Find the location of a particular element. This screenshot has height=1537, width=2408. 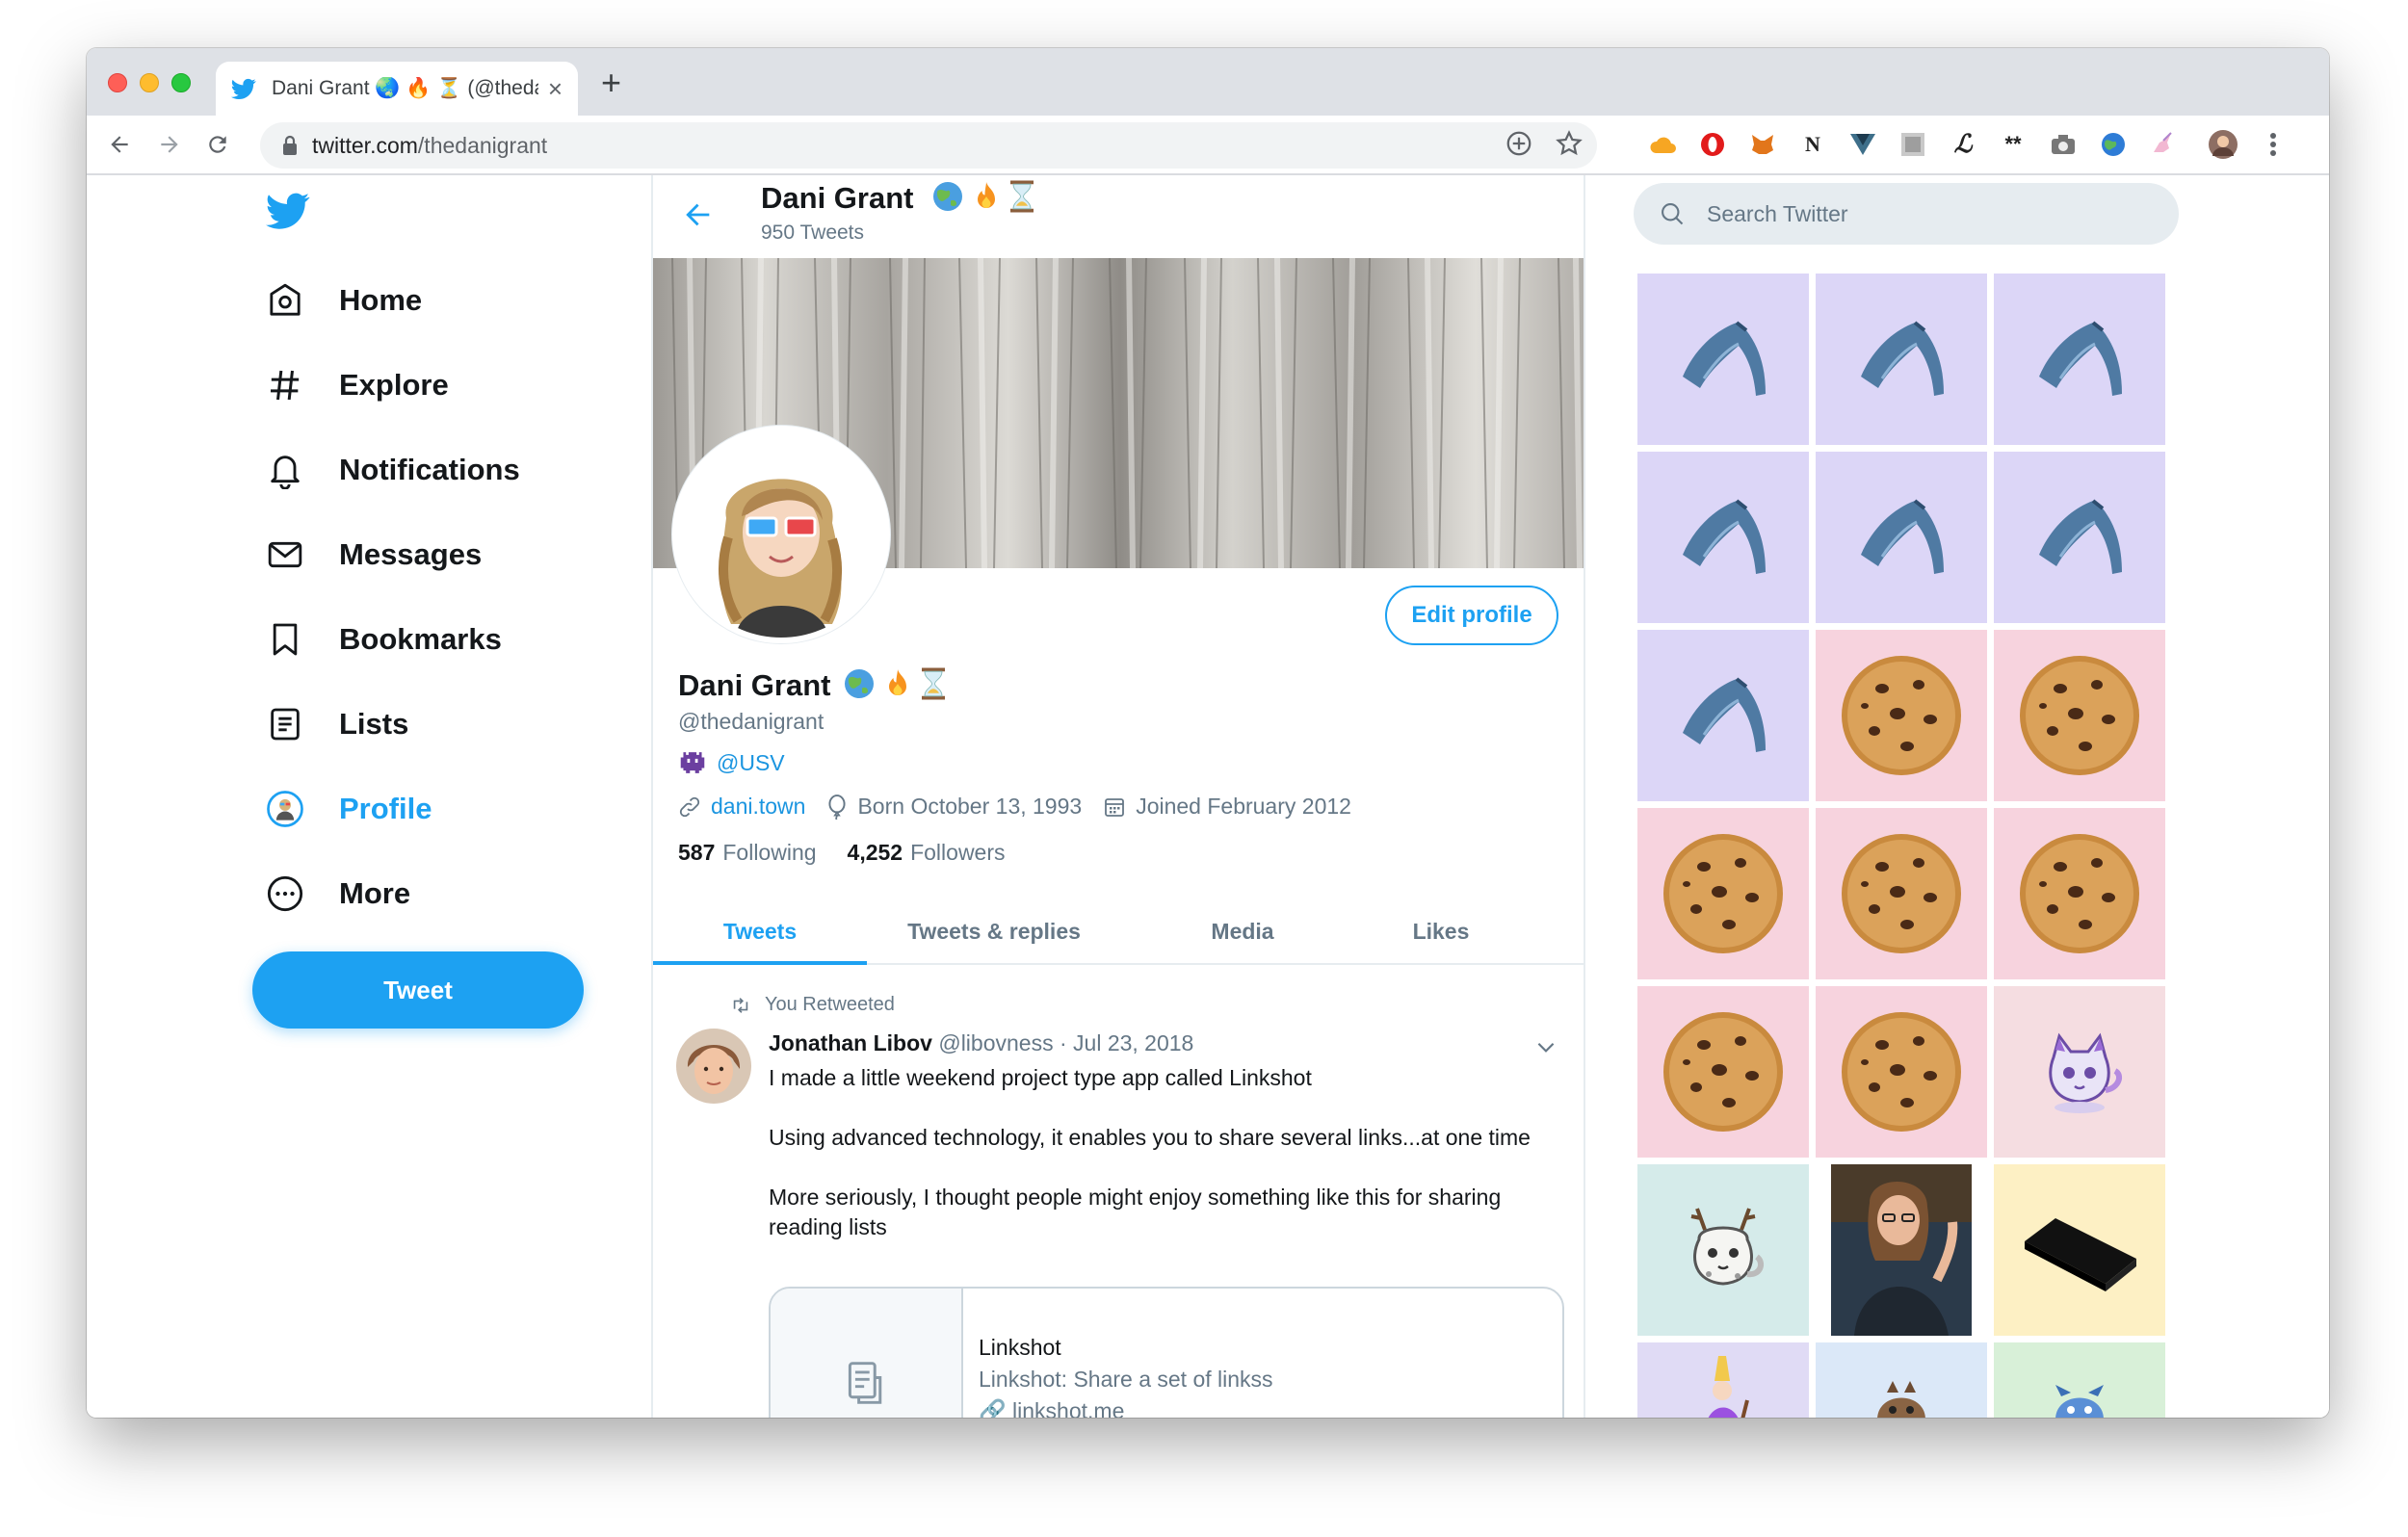

image-extension-icon is located at coordinates (1913, 144).